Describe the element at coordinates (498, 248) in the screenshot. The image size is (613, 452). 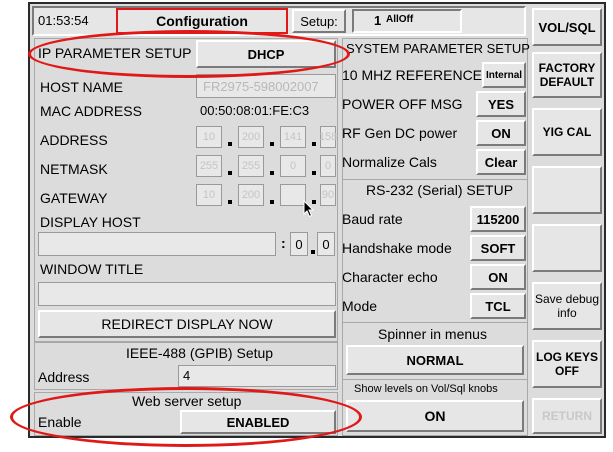
I see `handshake-mode-button: SOFT` at that location.